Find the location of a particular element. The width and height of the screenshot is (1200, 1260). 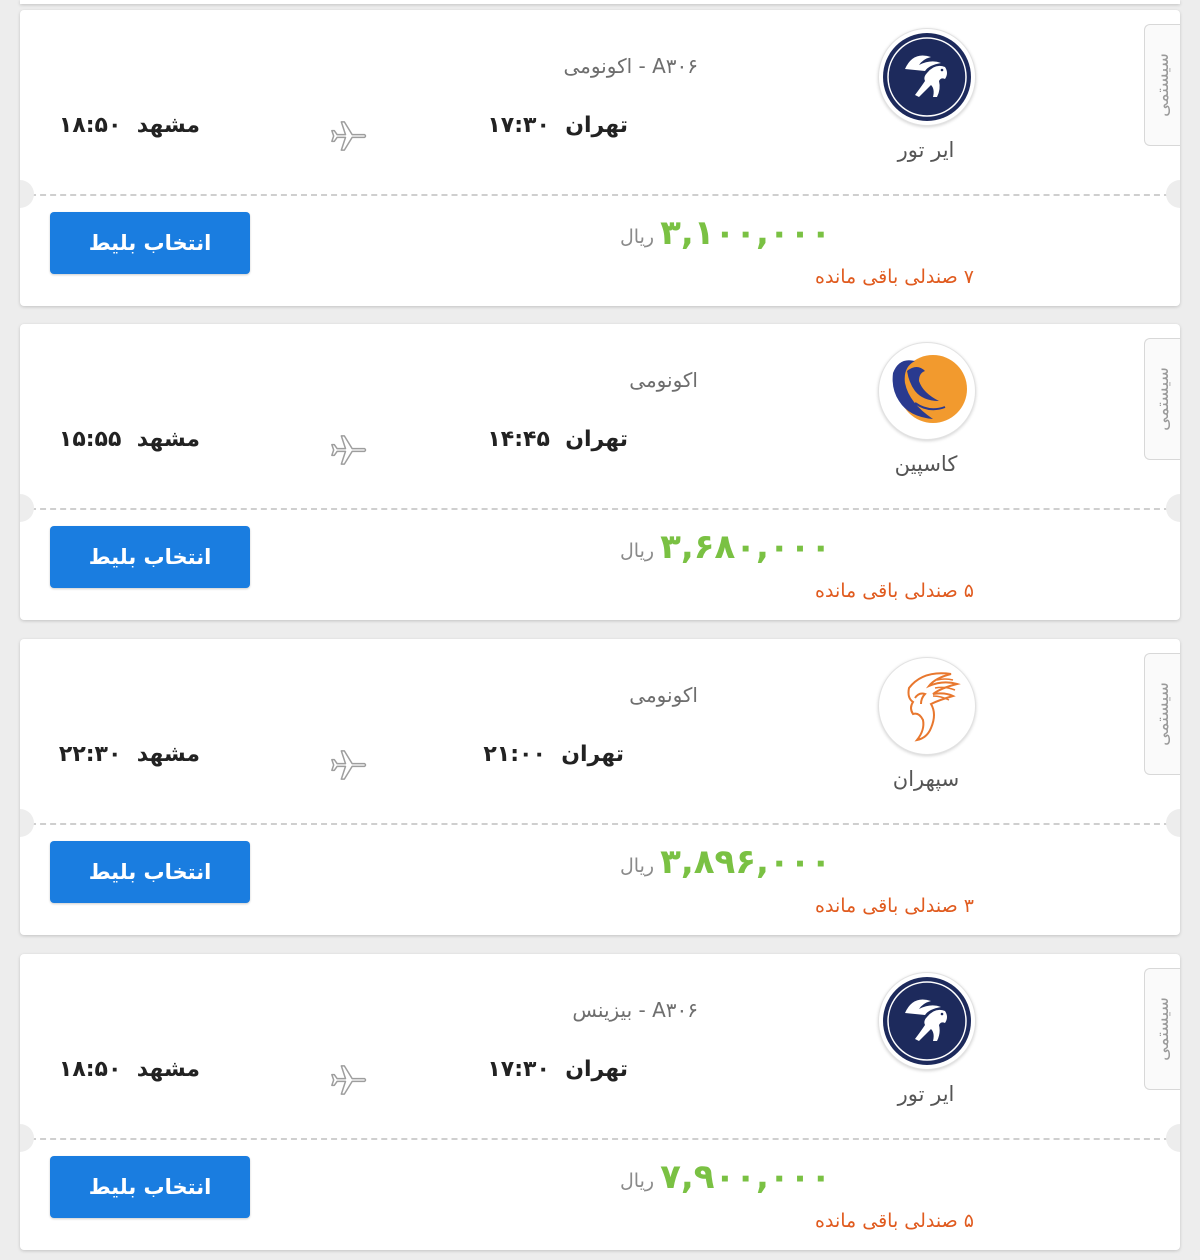

destination: مشهد ۱۵:۵۵ is located at coordinates (120, 439).